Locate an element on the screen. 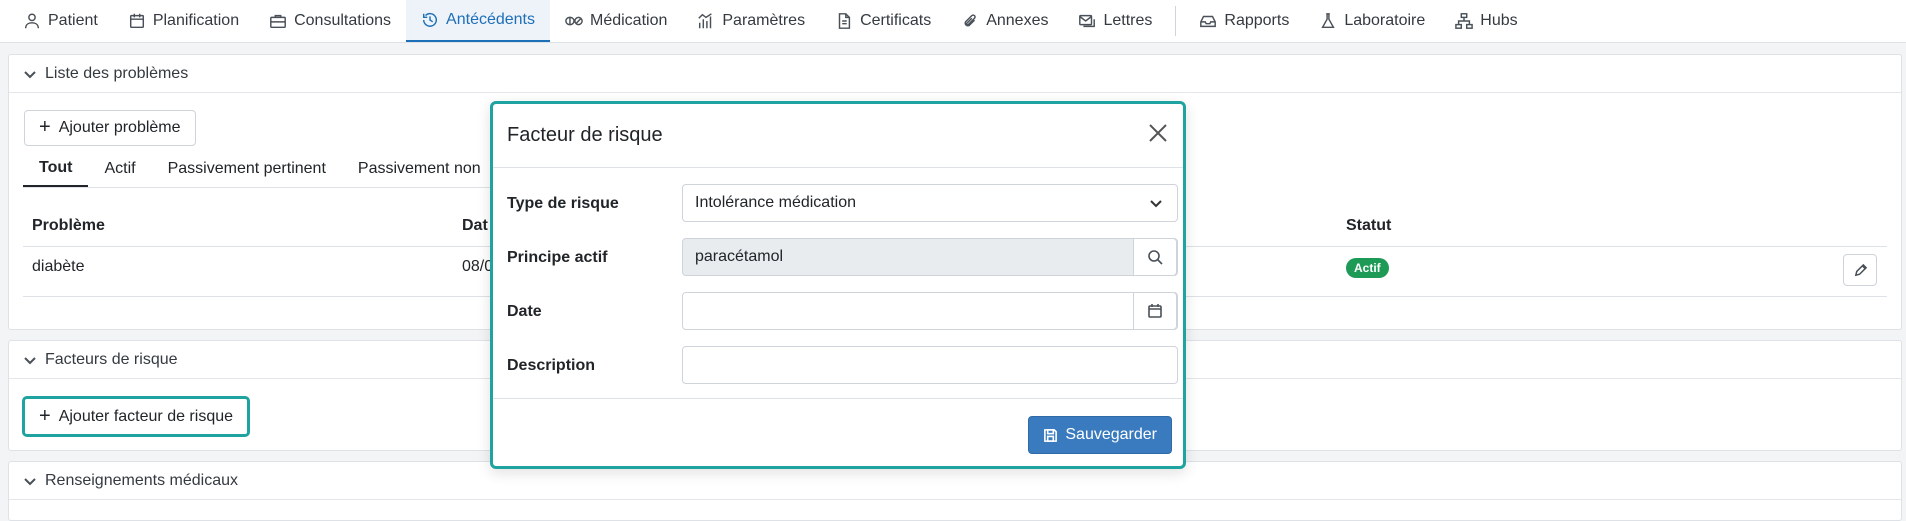  dialog-title: Facteur de risque is located at coordinates (585, 135).